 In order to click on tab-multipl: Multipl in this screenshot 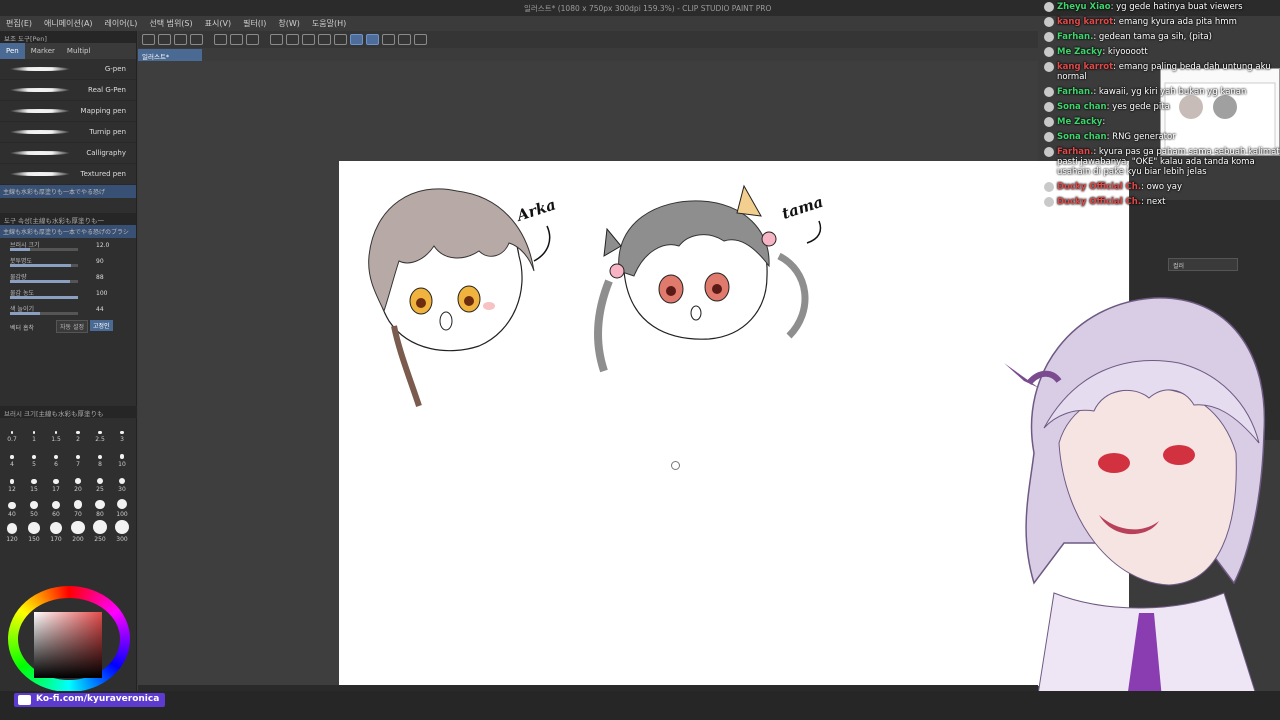, I will do `click(79, 51)`.